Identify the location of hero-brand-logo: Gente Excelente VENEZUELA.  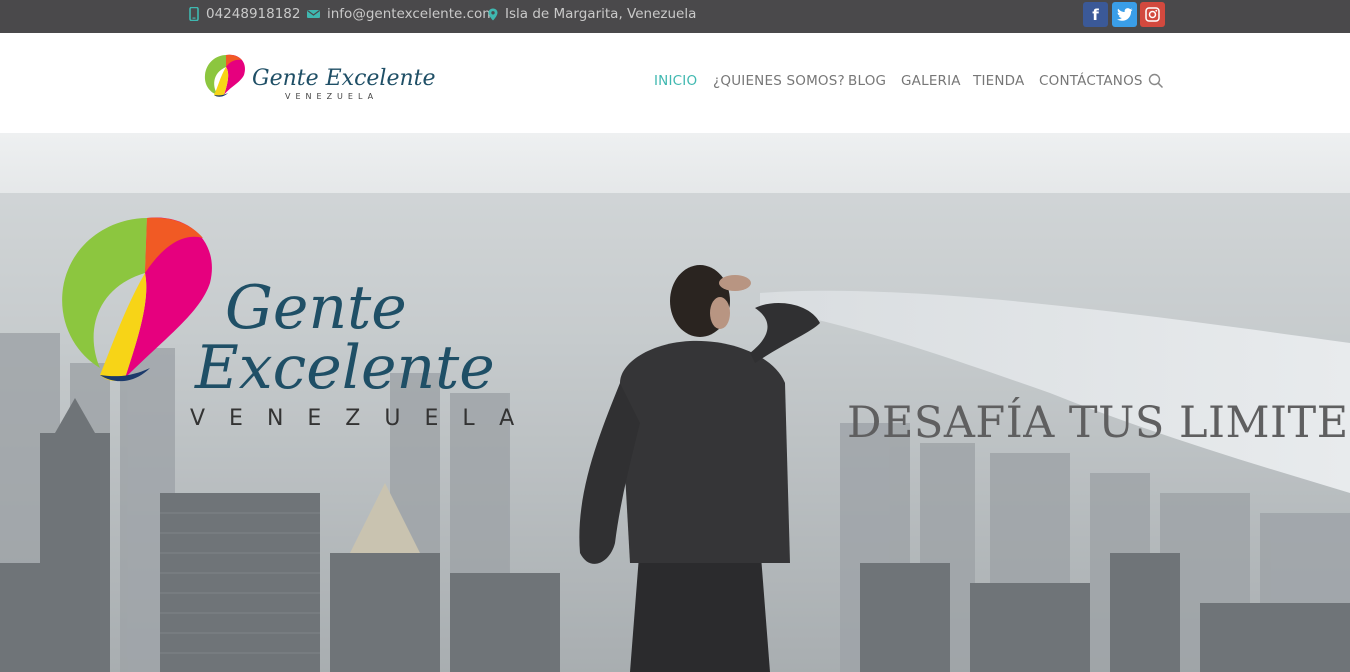
(300, 324).